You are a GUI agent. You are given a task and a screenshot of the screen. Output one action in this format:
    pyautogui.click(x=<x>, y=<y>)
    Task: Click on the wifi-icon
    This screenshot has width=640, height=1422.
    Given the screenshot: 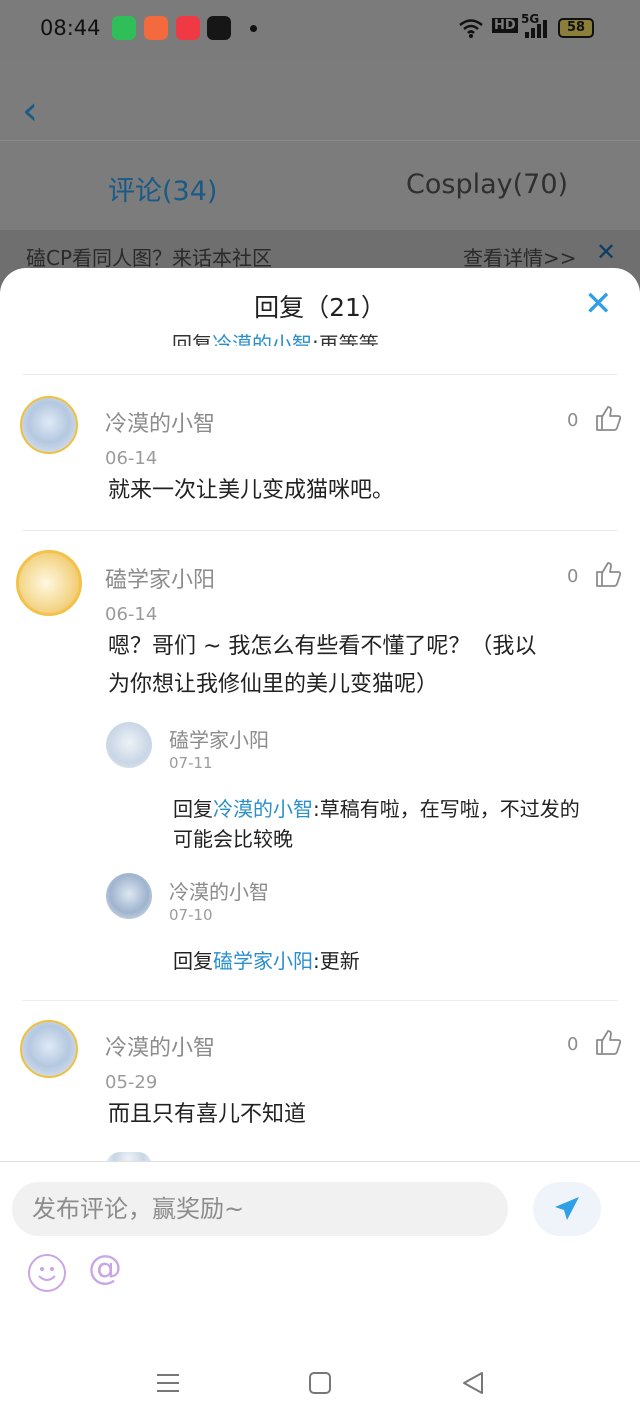 What is the action you would take?
    pyautogui.click(x=471, y=28)
    